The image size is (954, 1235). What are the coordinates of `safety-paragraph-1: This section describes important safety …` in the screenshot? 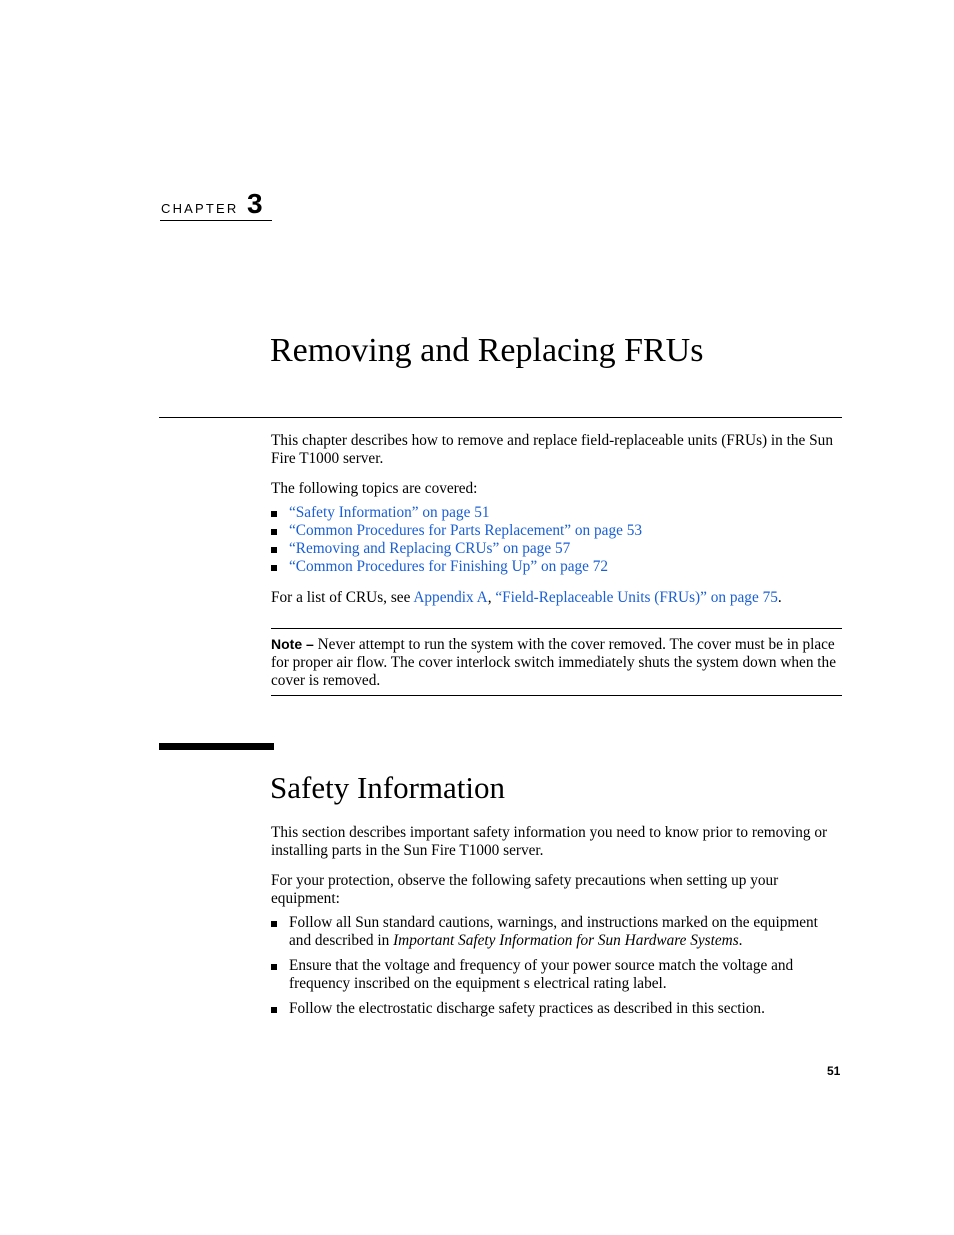 It's located at (549, 841).